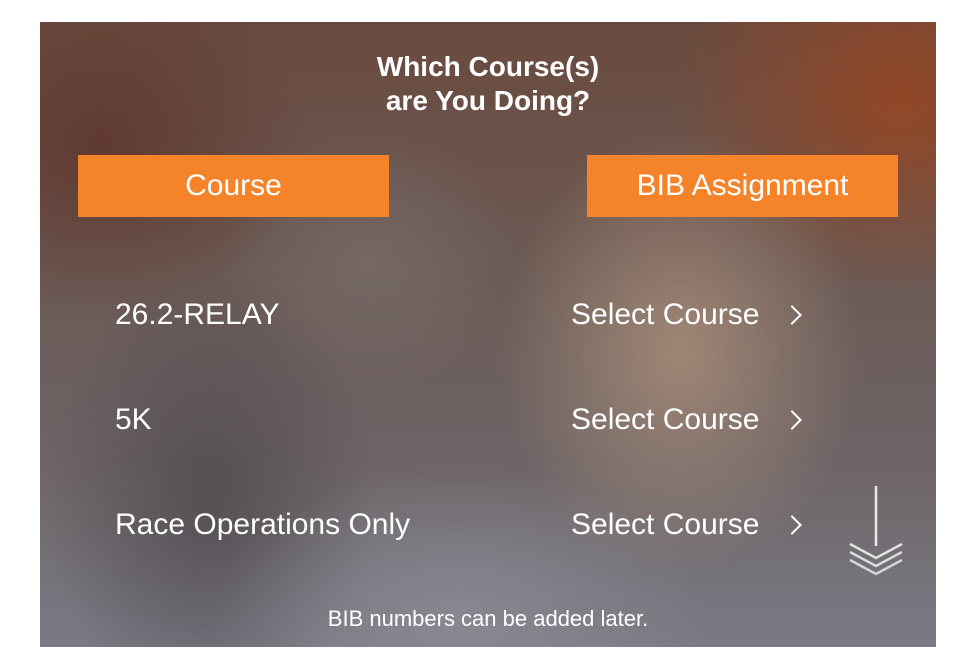 The image size is (975, 647). What do you see at coordinates (488, 618) in the screenshot?
I see `footer-note: BIB numbers can be added later.` at bounding box center [488, 618].